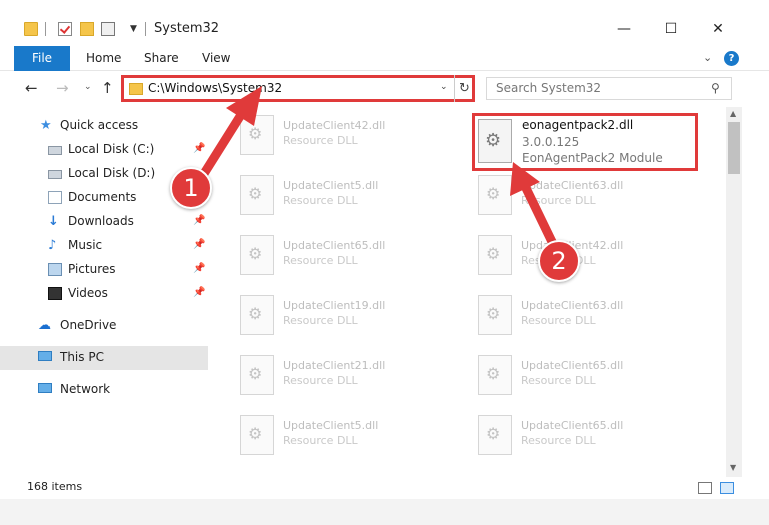  Describe the element at coordinates (215, 88) in the screenshot. I see `address-path: C:\Windows\System32` at that location.